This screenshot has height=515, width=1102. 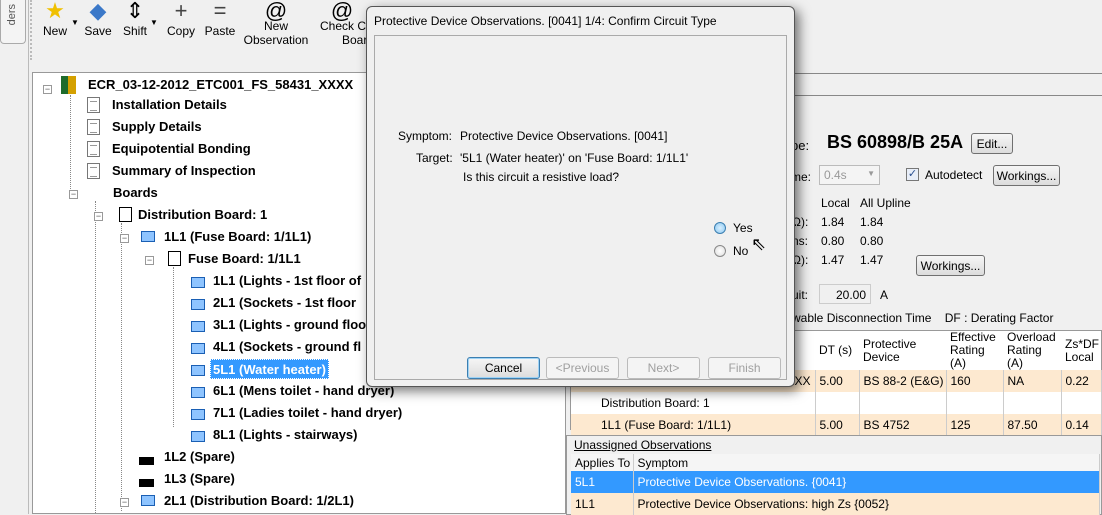 I want to click on shift-button: ⇕ Shift, so click(x=135, y=19).